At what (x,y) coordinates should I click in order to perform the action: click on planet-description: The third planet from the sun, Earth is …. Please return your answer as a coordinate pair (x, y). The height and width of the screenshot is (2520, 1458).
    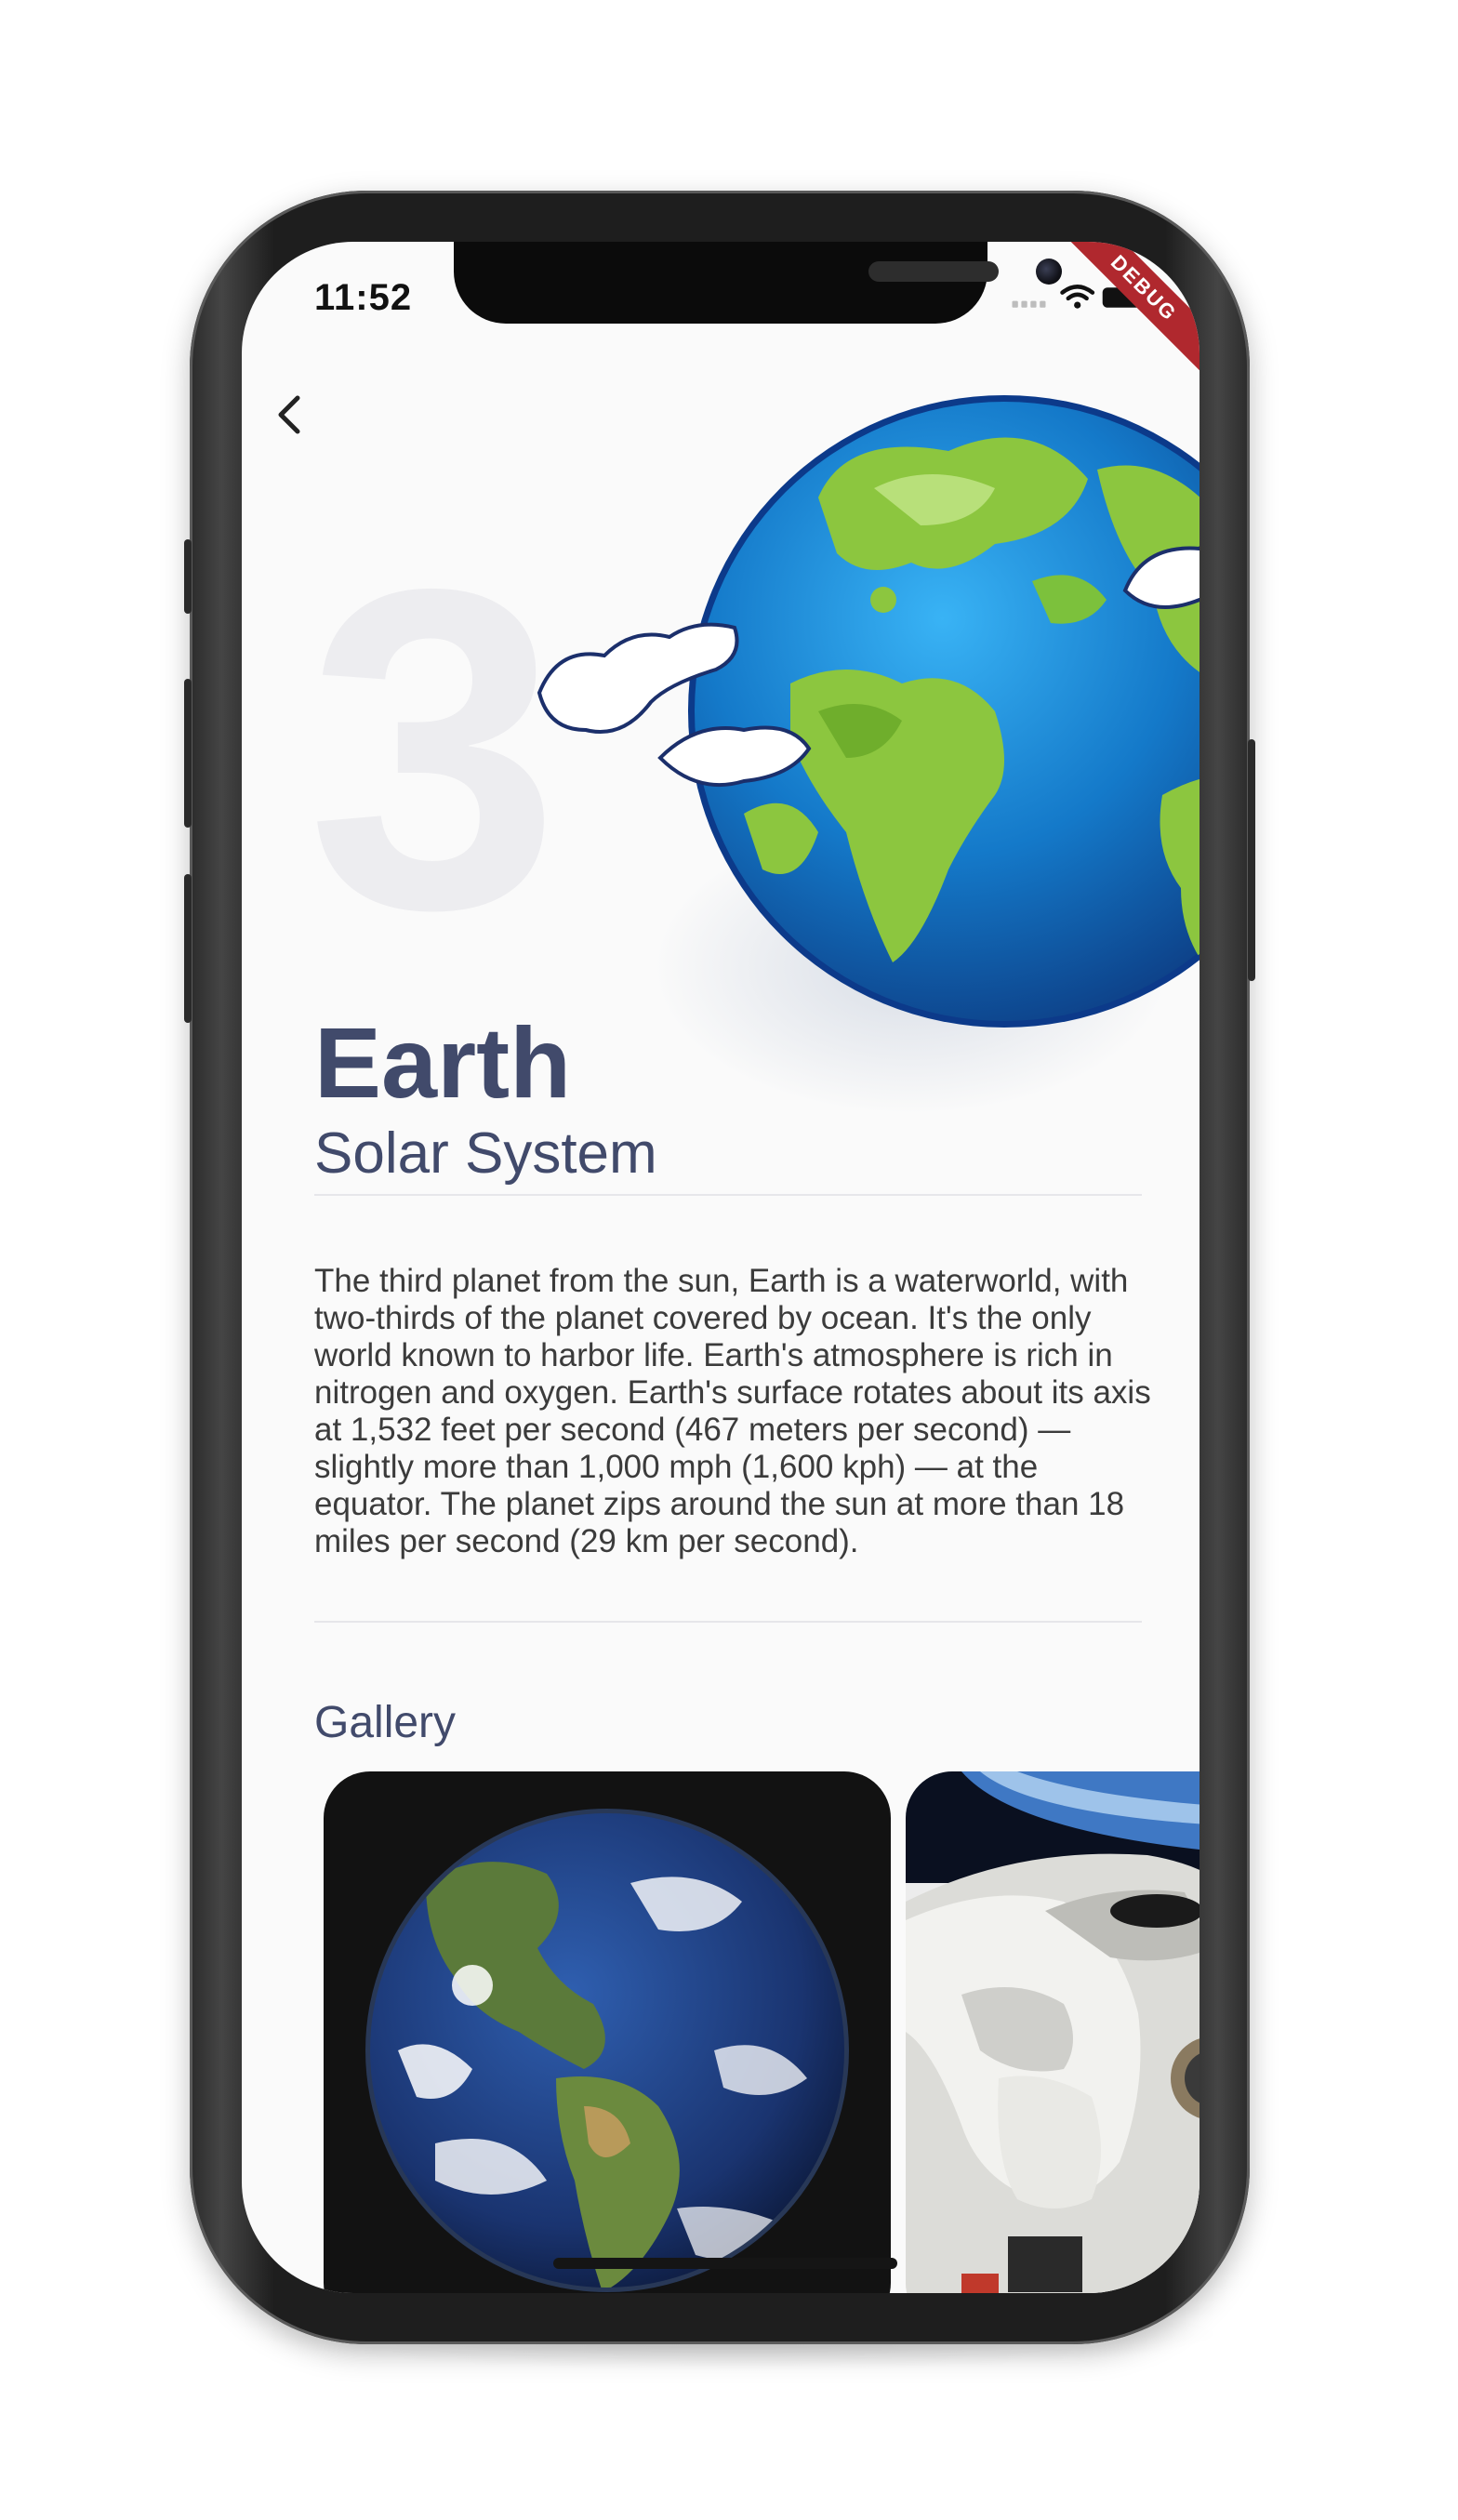
    Looking at the image, I should click on (732, 1411).